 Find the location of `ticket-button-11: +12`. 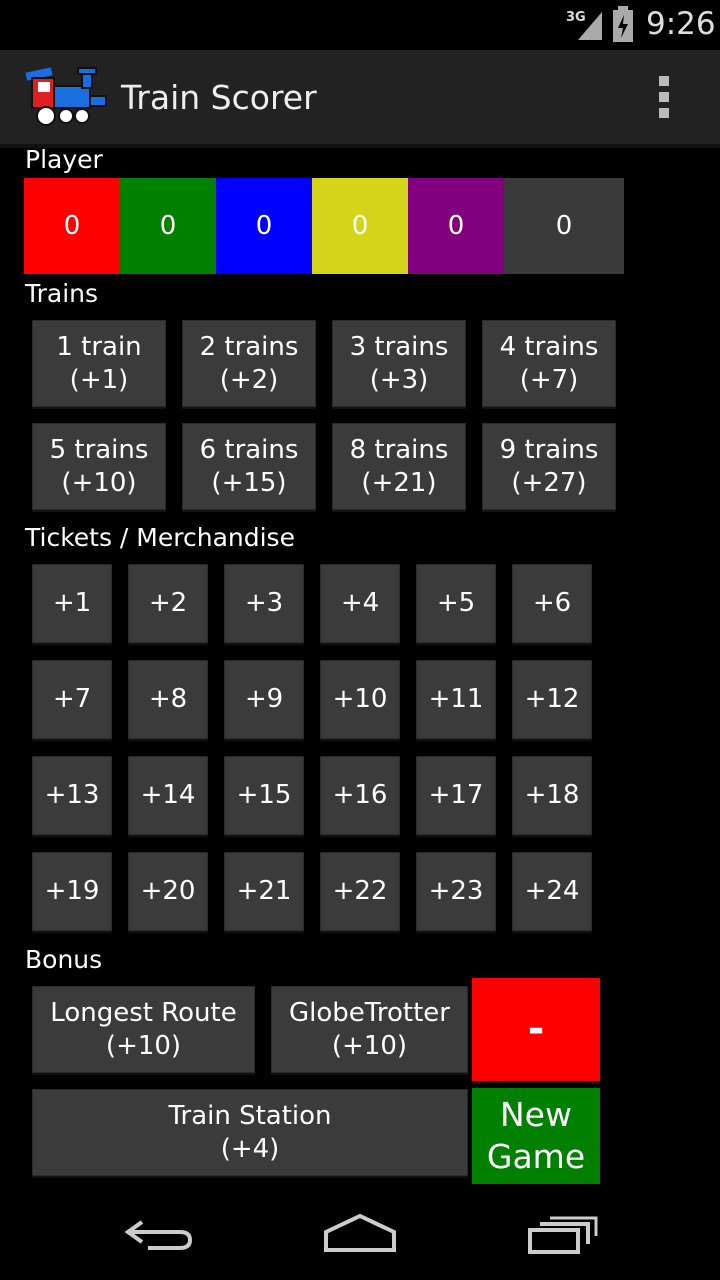

ticket-button-11: +12 is located at coordinates (552, 699).